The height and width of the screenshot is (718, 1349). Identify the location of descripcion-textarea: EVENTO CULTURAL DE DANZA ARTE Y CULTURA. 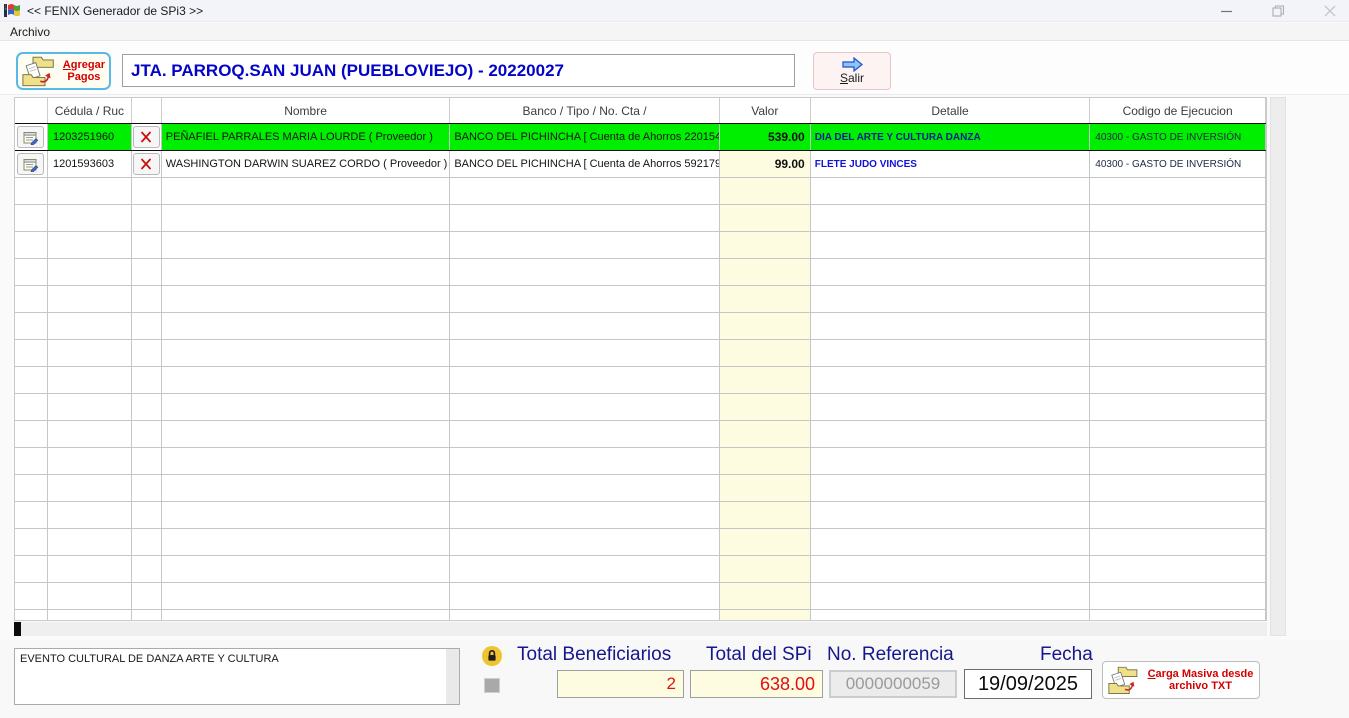
(237, 676).